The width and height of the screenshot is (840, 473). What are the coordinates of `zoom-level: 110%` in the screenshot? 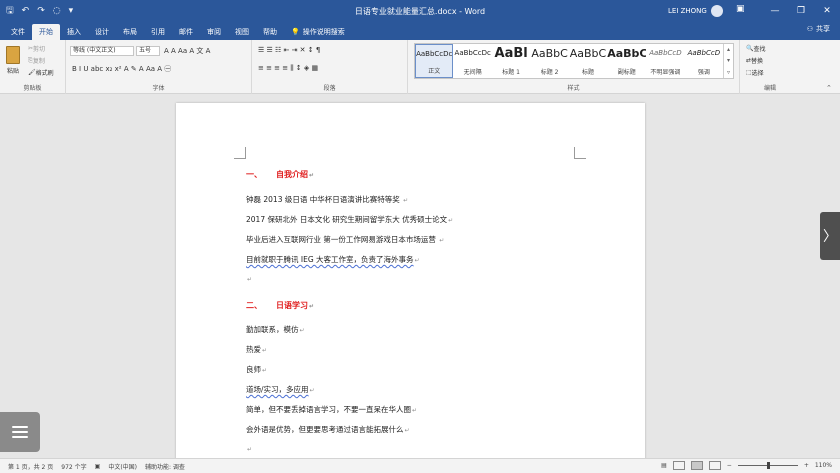 It's located at (823, 465).